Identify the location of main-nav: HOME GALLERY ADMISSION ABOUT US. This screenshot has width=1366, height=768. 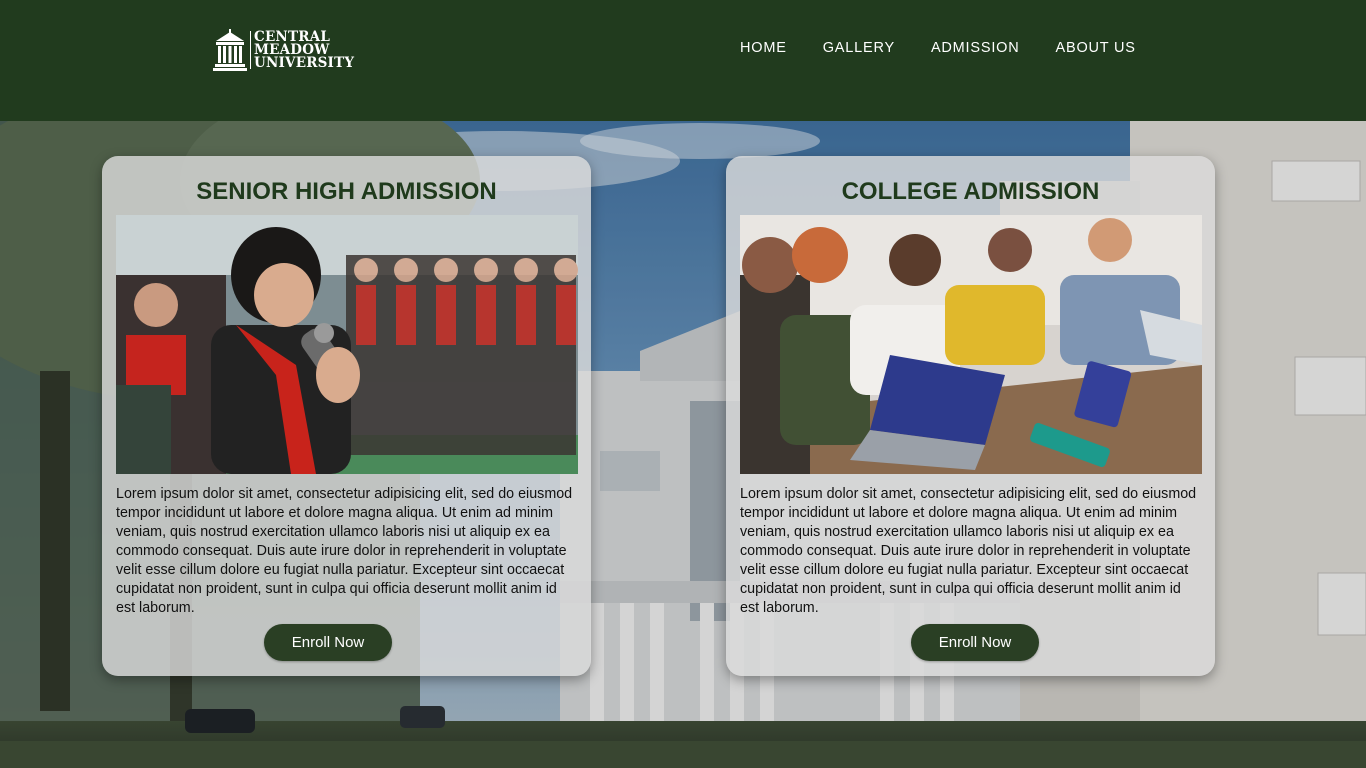
(938, 48).